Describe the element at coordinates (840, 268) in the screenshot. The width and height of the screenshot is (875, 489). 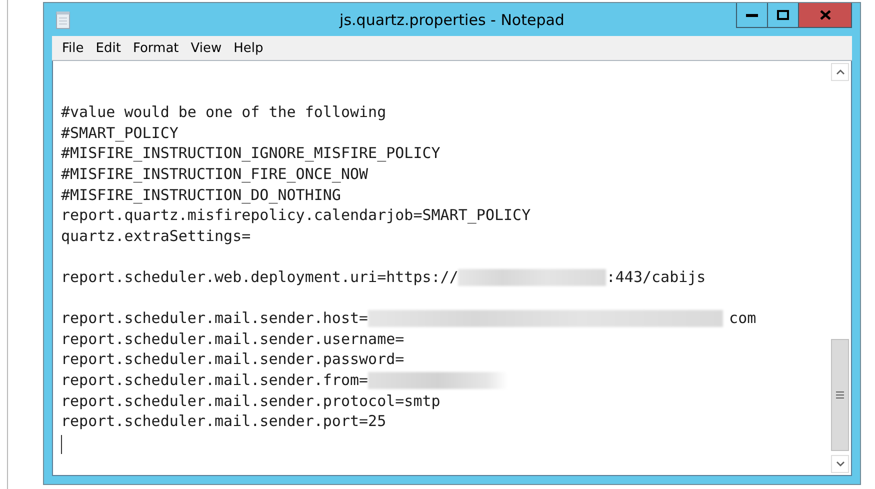
I see `vertical-scrollbar` at that location.